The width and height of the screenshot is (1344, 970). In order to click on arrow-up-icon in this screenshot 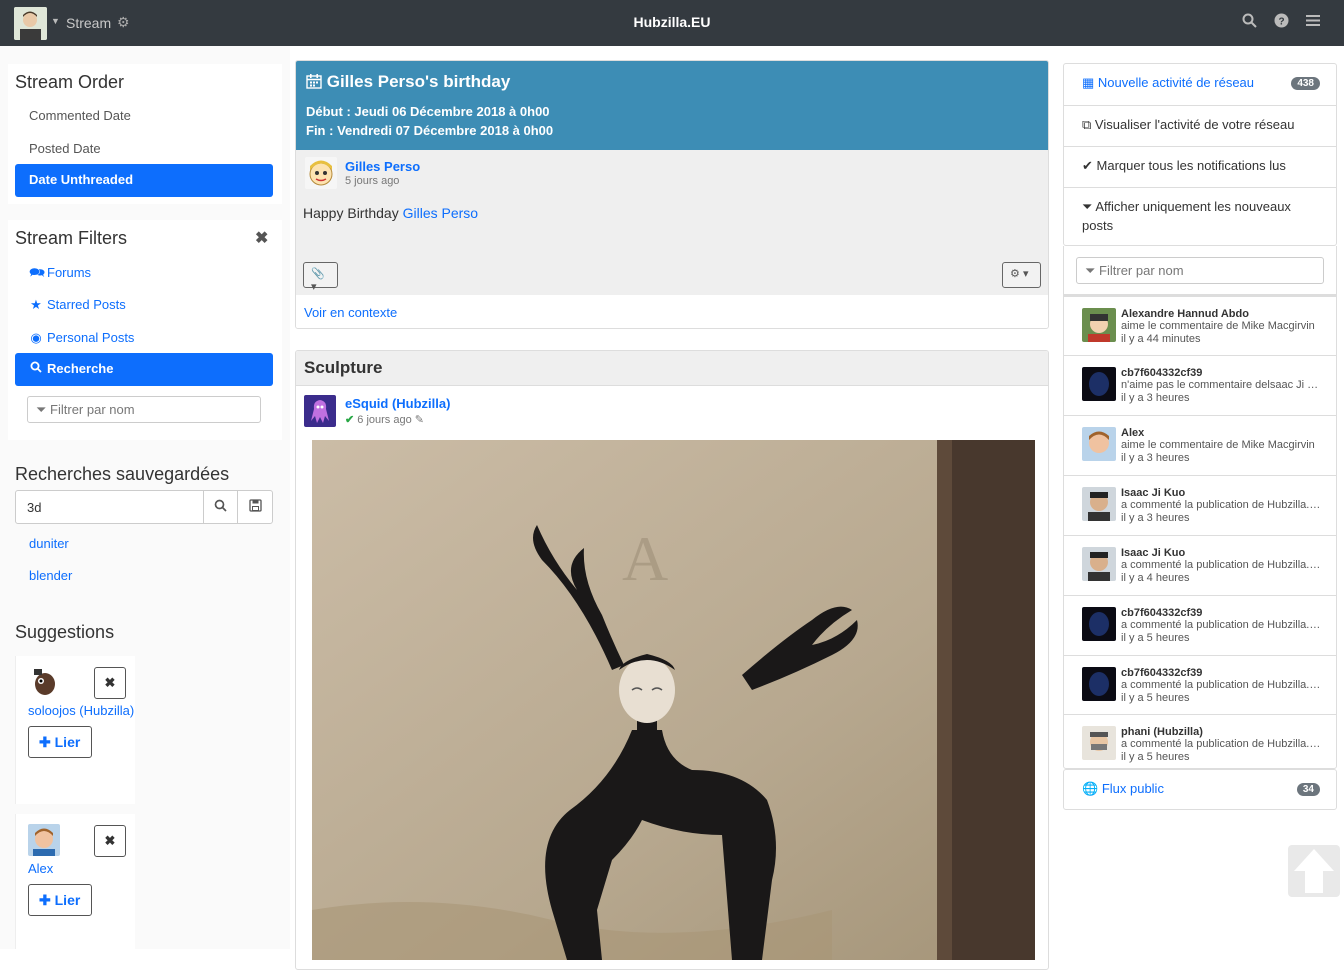, I will do `click(1314, 871)`.